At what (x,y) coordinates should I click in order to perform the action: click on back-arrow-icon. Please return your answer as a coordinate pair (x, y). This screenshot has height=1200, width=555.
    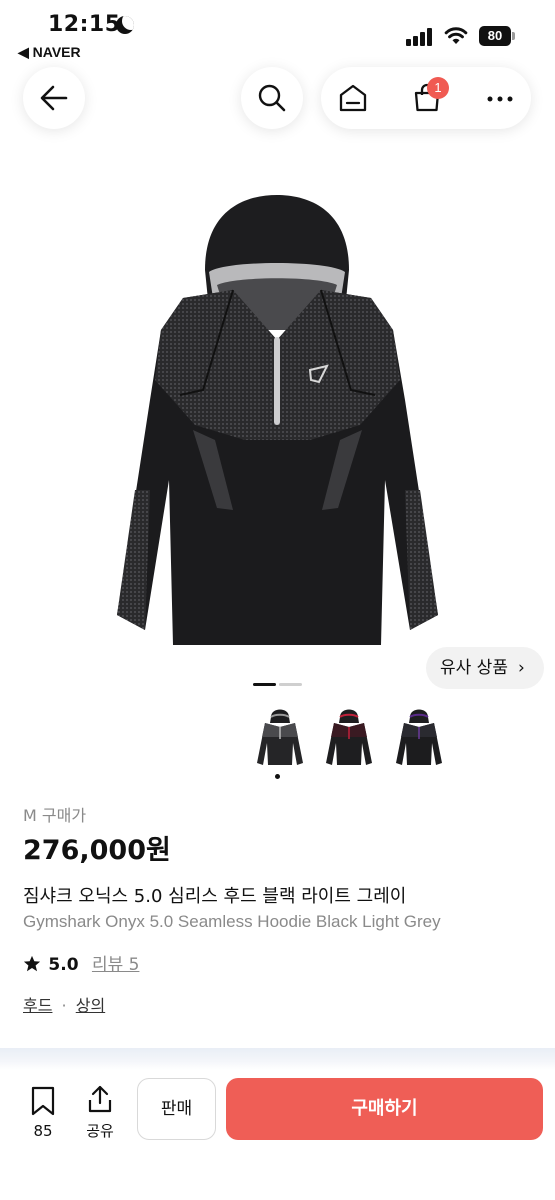
    Looking at the image, I should click on (54, 98).